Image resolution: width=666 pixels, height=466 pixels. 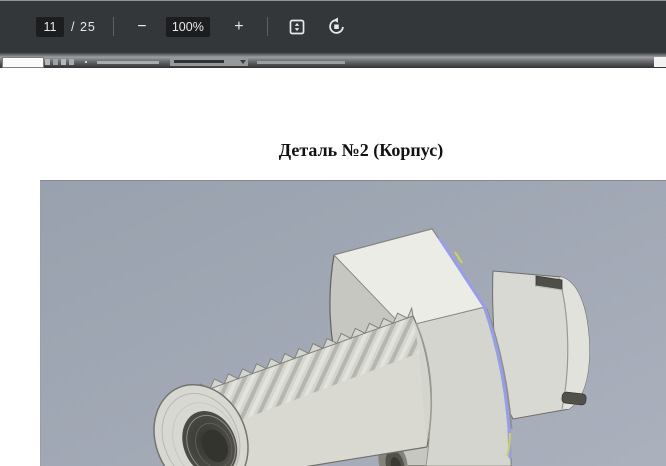 What do you see at coordinates (23, 62) in the screenshot?
I see `mini-input-box` at bounding box center [23, 62].